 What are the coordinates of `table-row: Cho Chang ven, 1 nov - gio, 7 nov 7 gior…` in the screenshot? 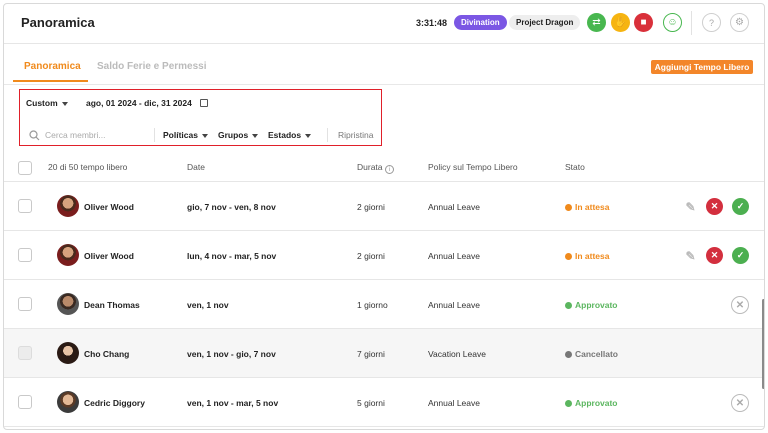 It's located at (384, 353).